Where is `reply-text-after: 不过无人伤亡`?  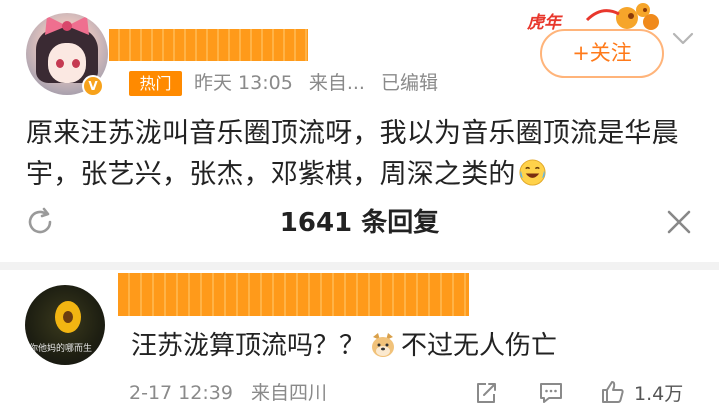
reply-text-after: 不过无人伤亡 is located at coordinates (479, 346).